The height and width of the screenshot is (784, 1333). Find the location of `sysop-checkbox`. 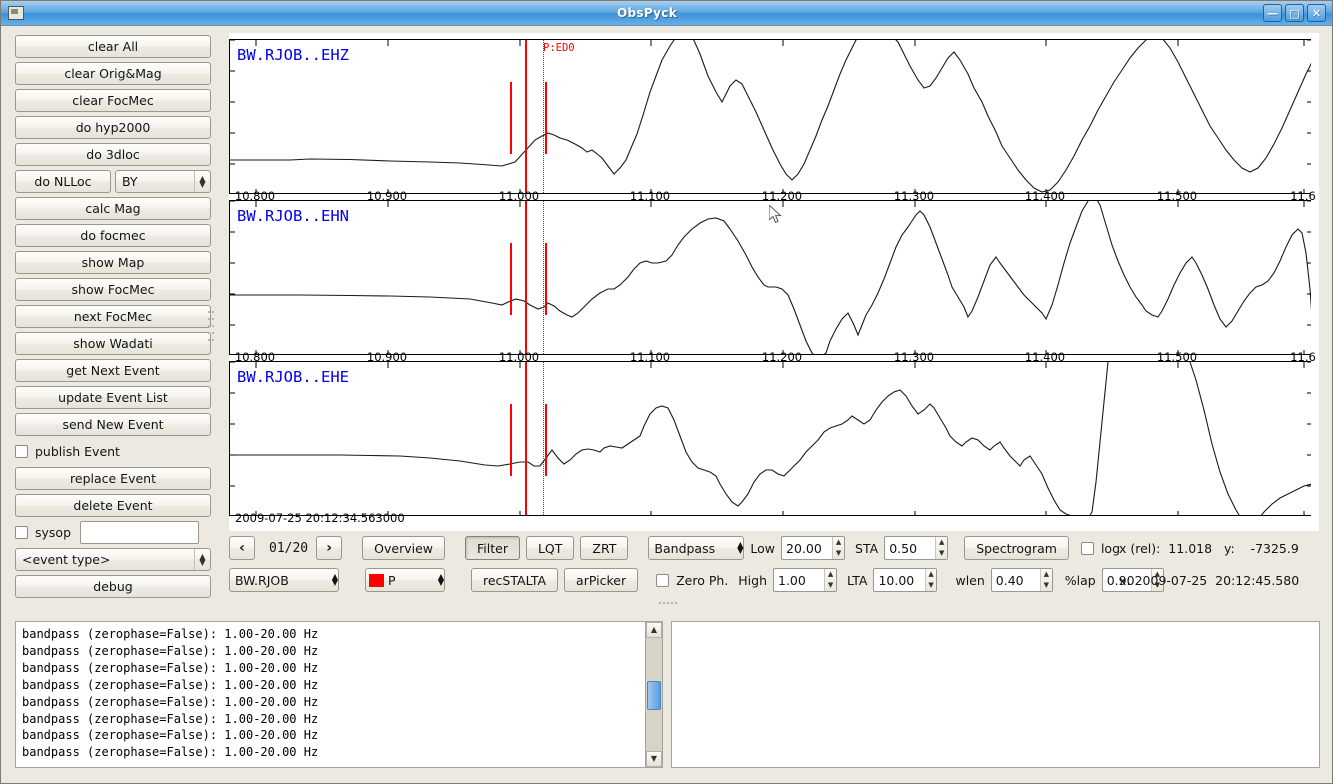

sysop-checkbox is located at coordinates (21, 532).